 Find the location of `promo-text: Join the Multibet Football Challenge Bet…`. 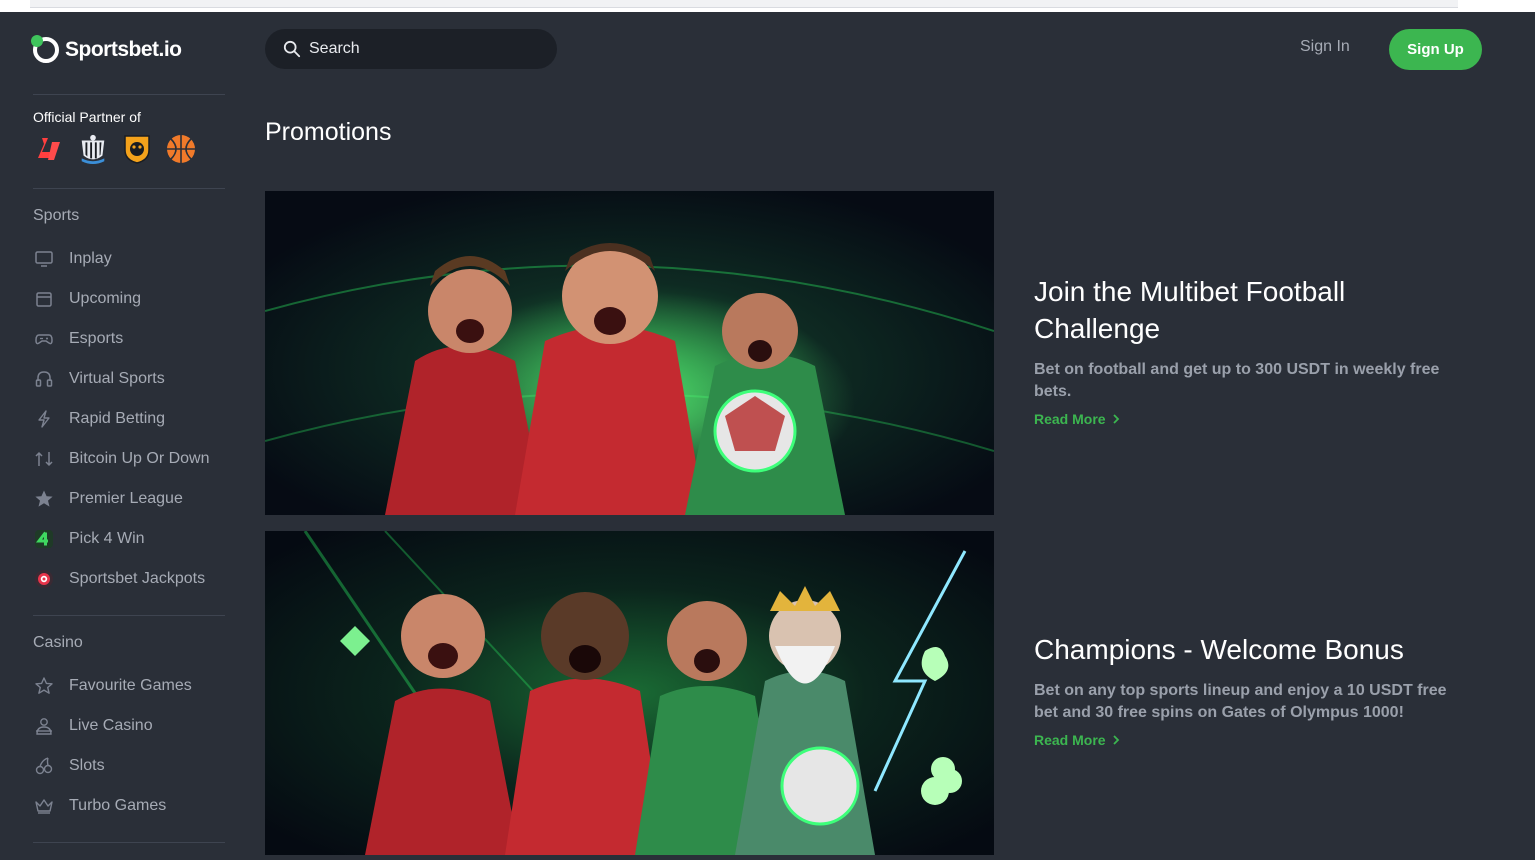

promo-text: Join the Multibet Football Challenge Bet… is located at coordinates (1254, 351).